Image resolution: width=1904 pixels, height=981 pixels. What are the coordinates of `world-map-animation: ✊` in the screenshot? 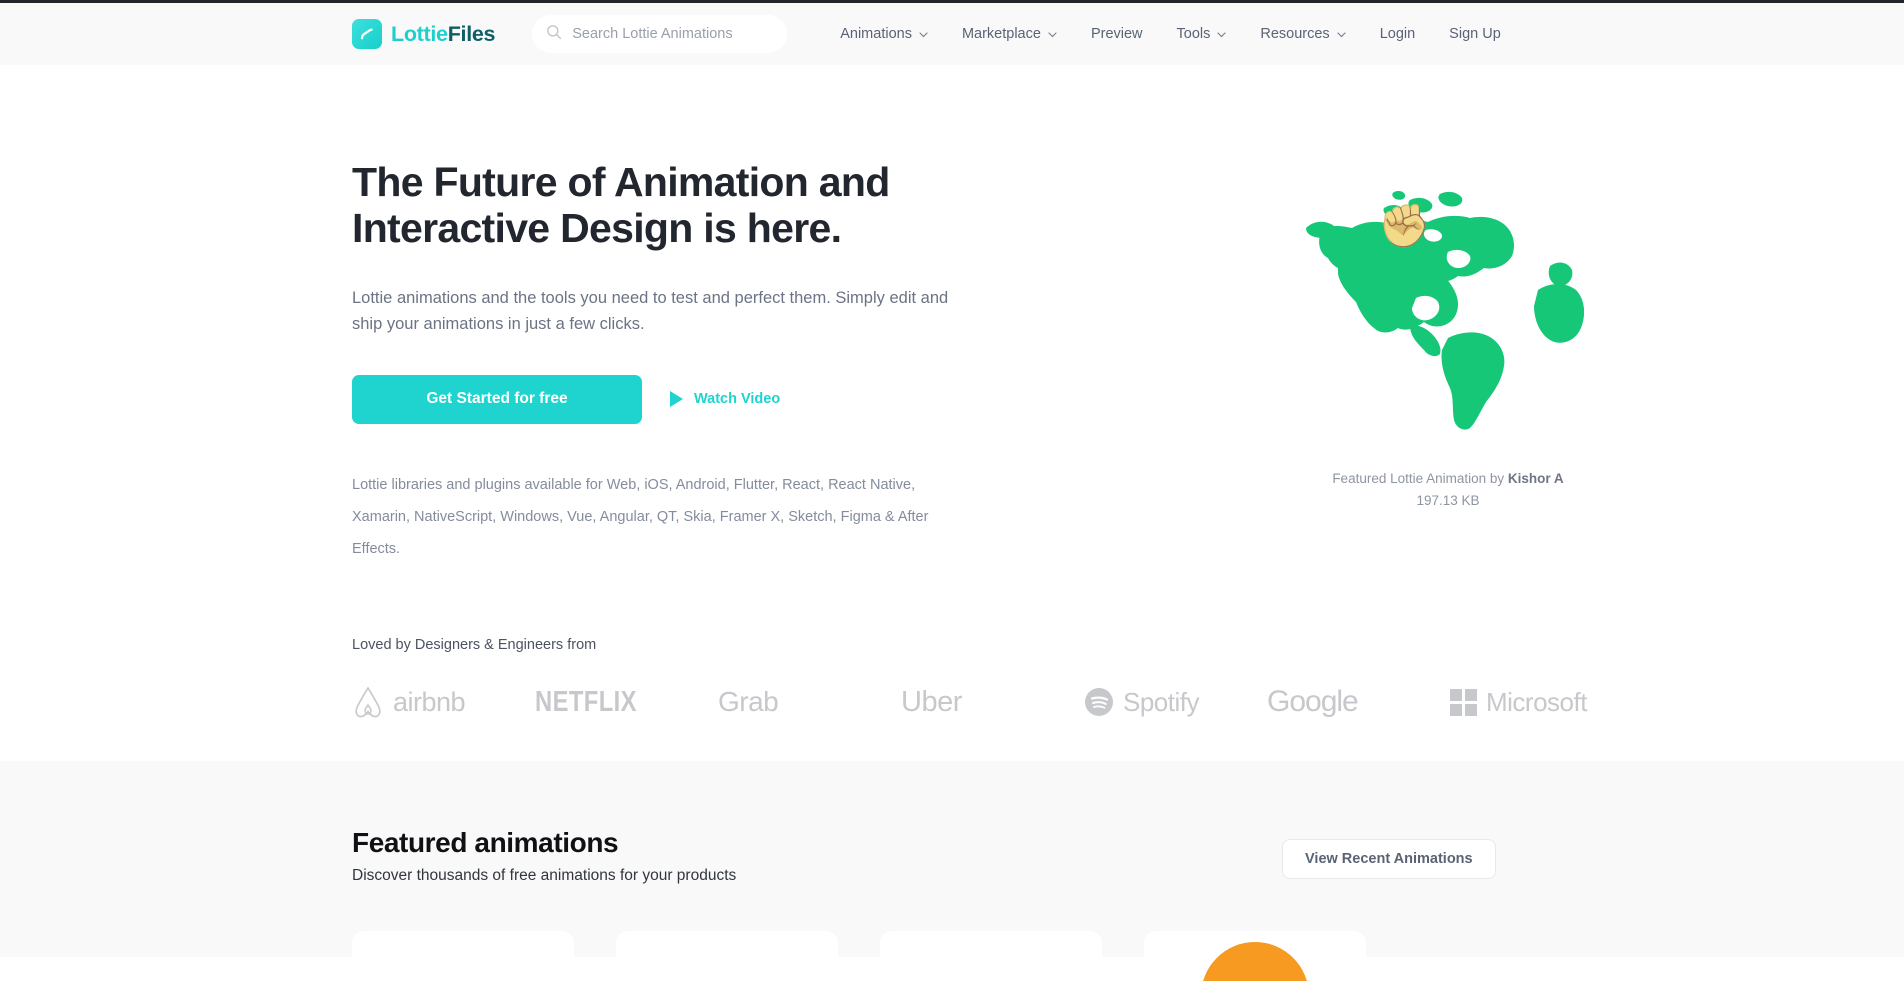 It's located at (1448, 305).